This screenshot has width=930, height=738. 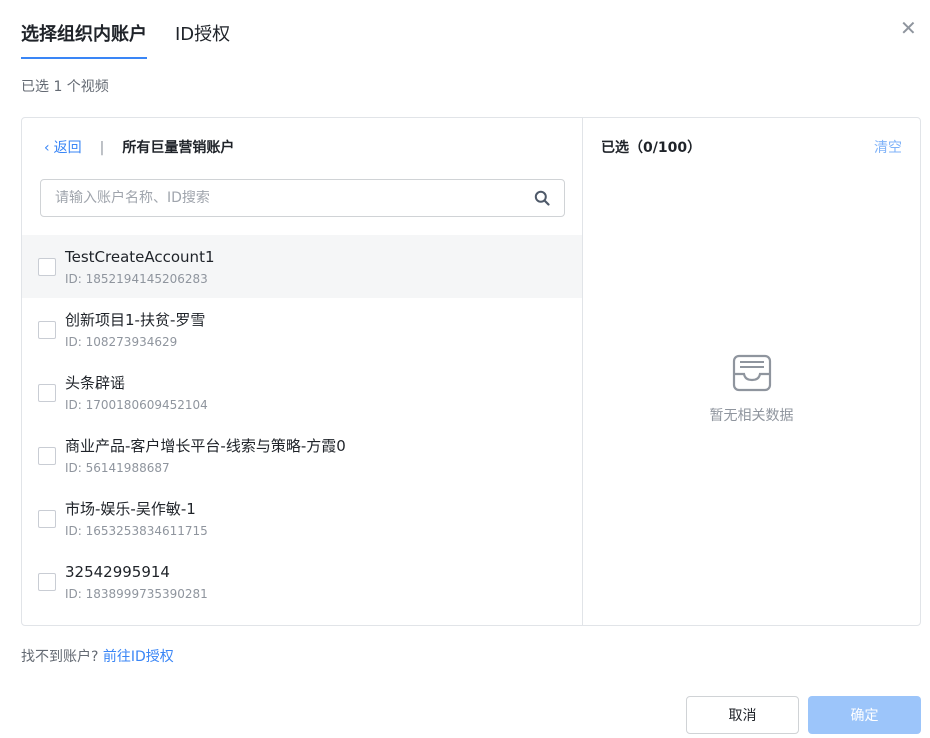 What do you see at coordinates (136, 519) in the screenshot?
I see `account-info: 市场-娱乐-吴作敏-1 ID: 1653253834611715` at bounding box center [136, 519].